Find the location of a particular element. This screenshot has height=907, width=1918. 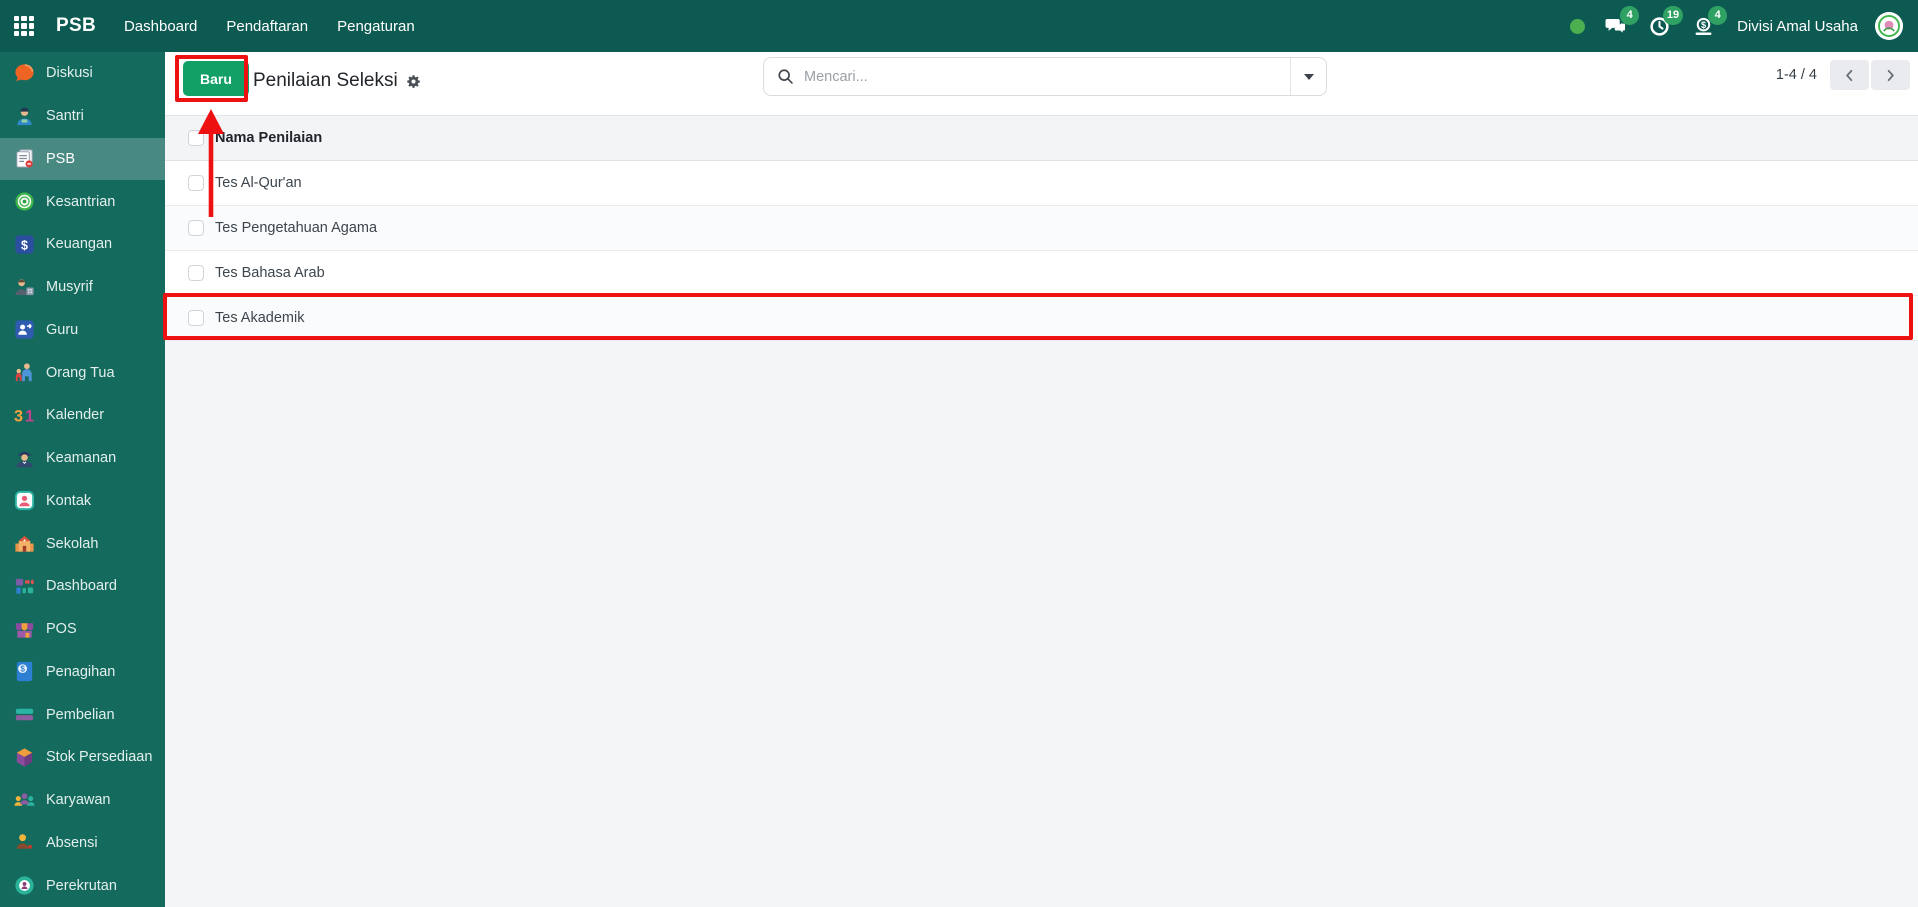

pos-icon is located at coordinates (24, 629).